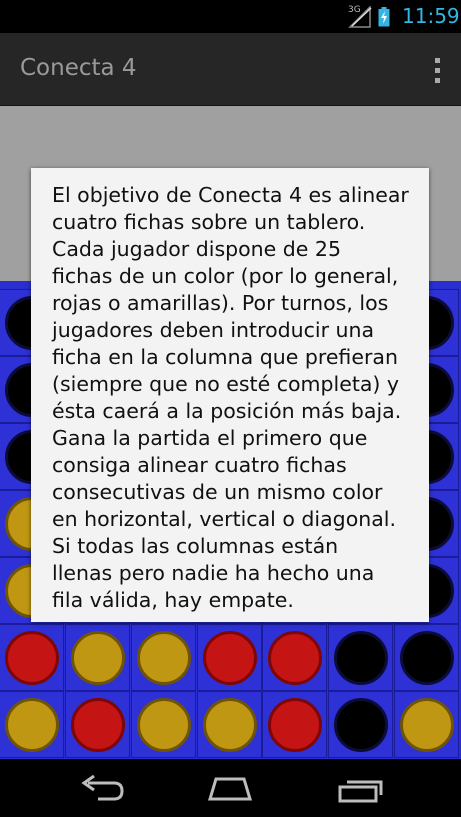 The width and height of the screenshot is (461, 817). I want to click on status-bar: 3G 11:59, so click(230, 16).